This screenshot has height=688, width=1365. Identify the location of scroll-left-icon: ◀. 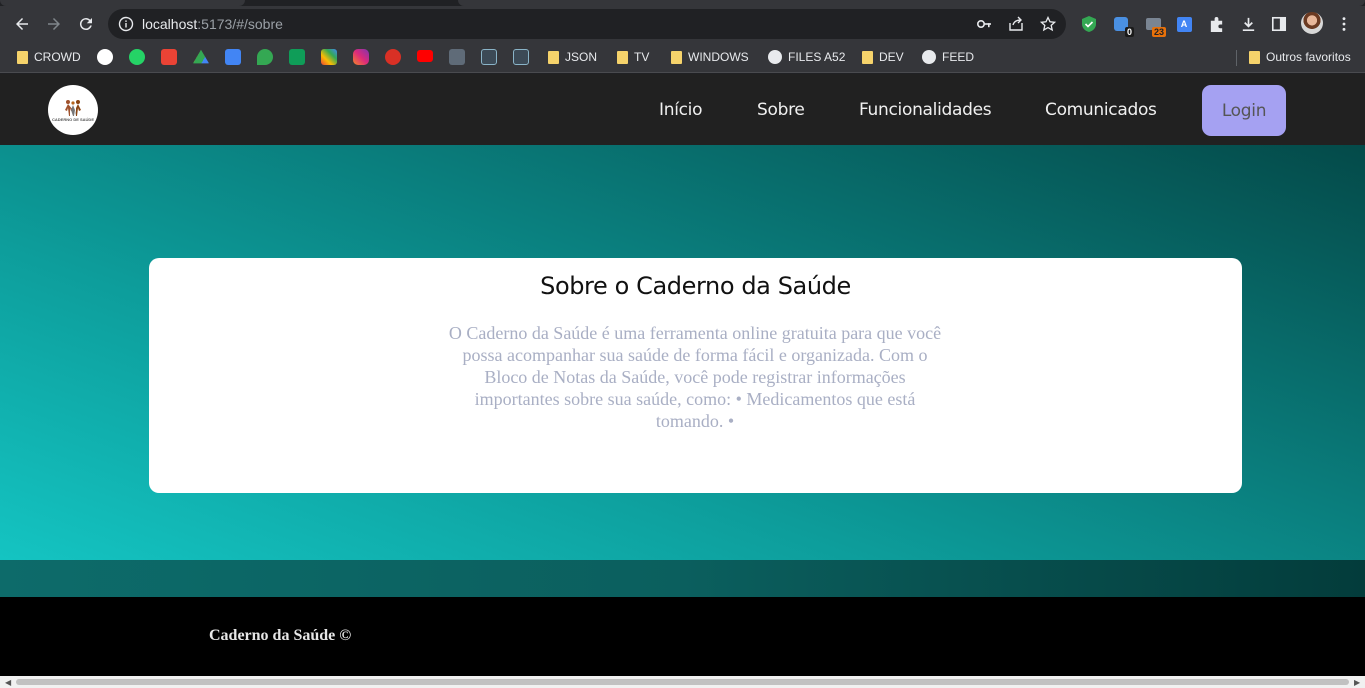
(8, 682).